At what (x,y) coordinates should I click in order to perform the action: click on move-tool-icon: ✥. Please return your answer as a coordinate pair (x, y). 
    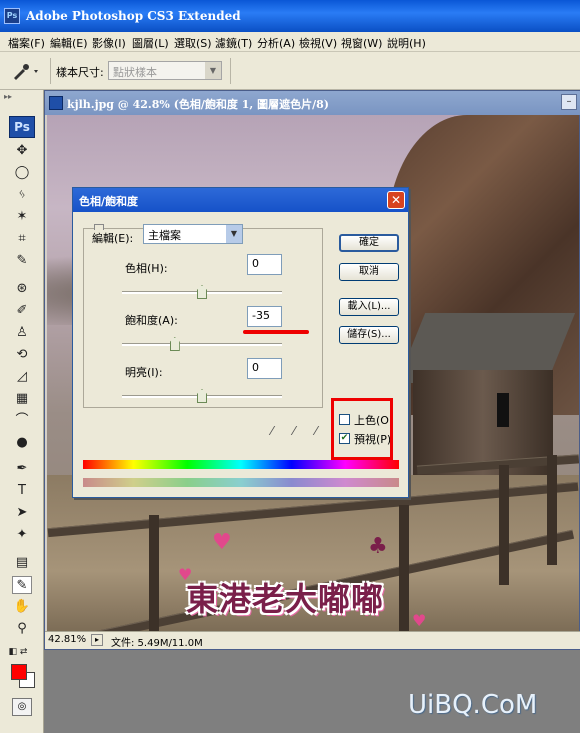
    Looking at the image, I should click on (22, 151).